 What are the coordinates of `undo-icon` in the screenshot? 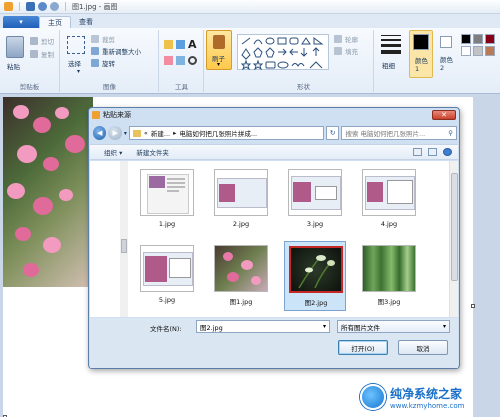 It's located at (42, 6).